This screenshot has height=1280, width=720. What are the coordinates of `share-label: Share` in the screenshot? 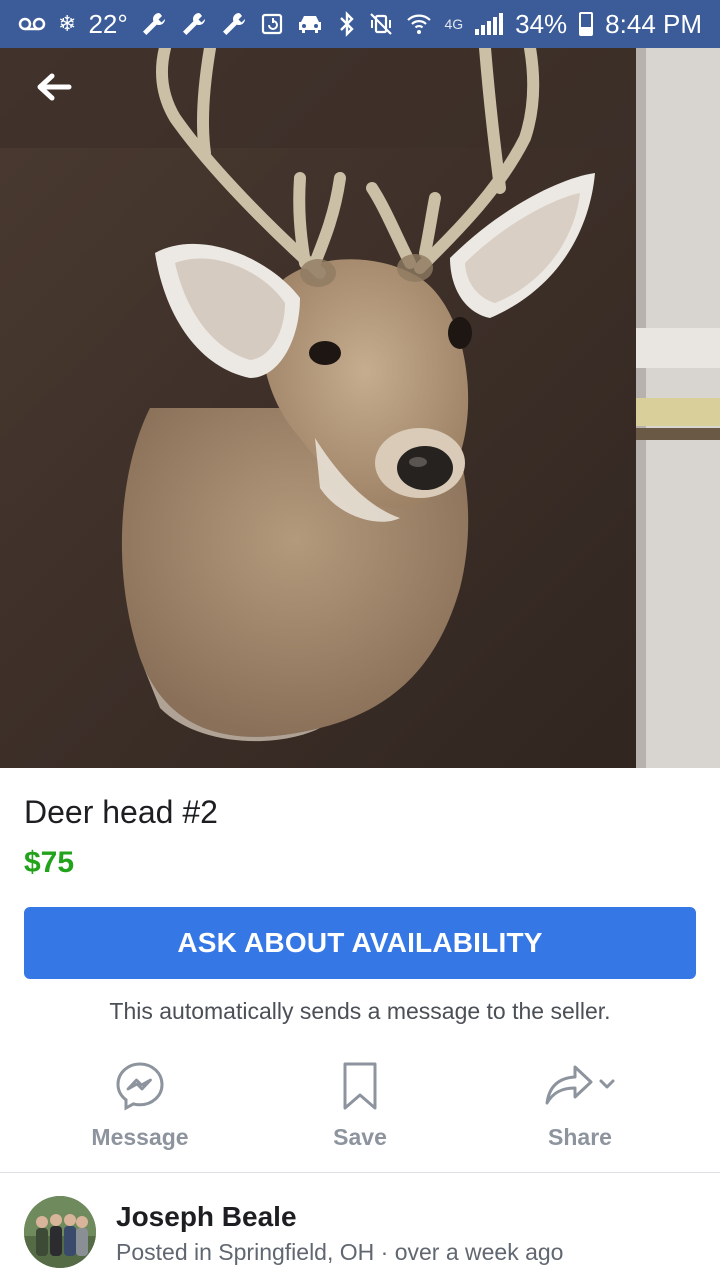 It's located at (580, 1137).